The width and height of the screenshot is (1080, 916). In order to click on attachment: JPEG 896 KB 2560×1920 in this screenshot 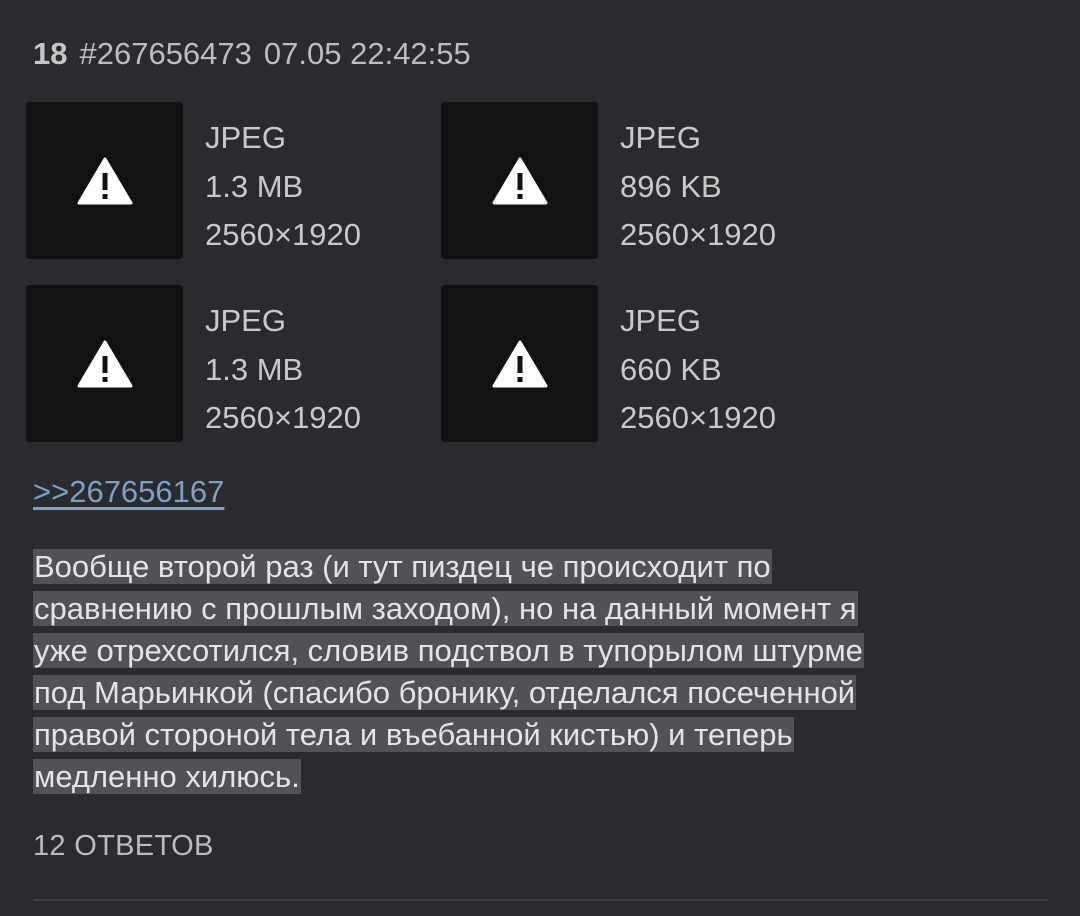, I will do `click(641, 181)`.